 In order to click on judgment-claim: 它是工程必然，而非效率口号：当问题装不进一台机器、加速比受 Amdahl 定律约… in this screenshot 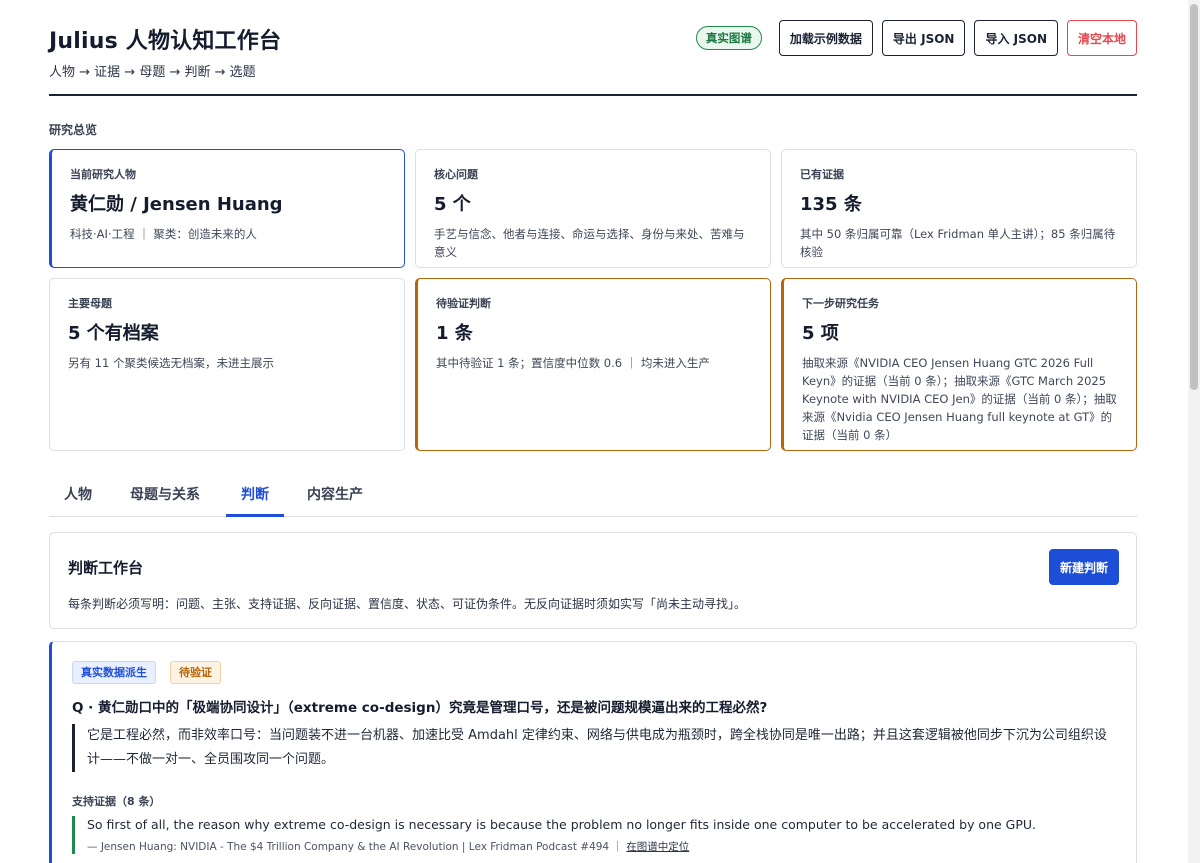, I will do `click(592, 748)`.